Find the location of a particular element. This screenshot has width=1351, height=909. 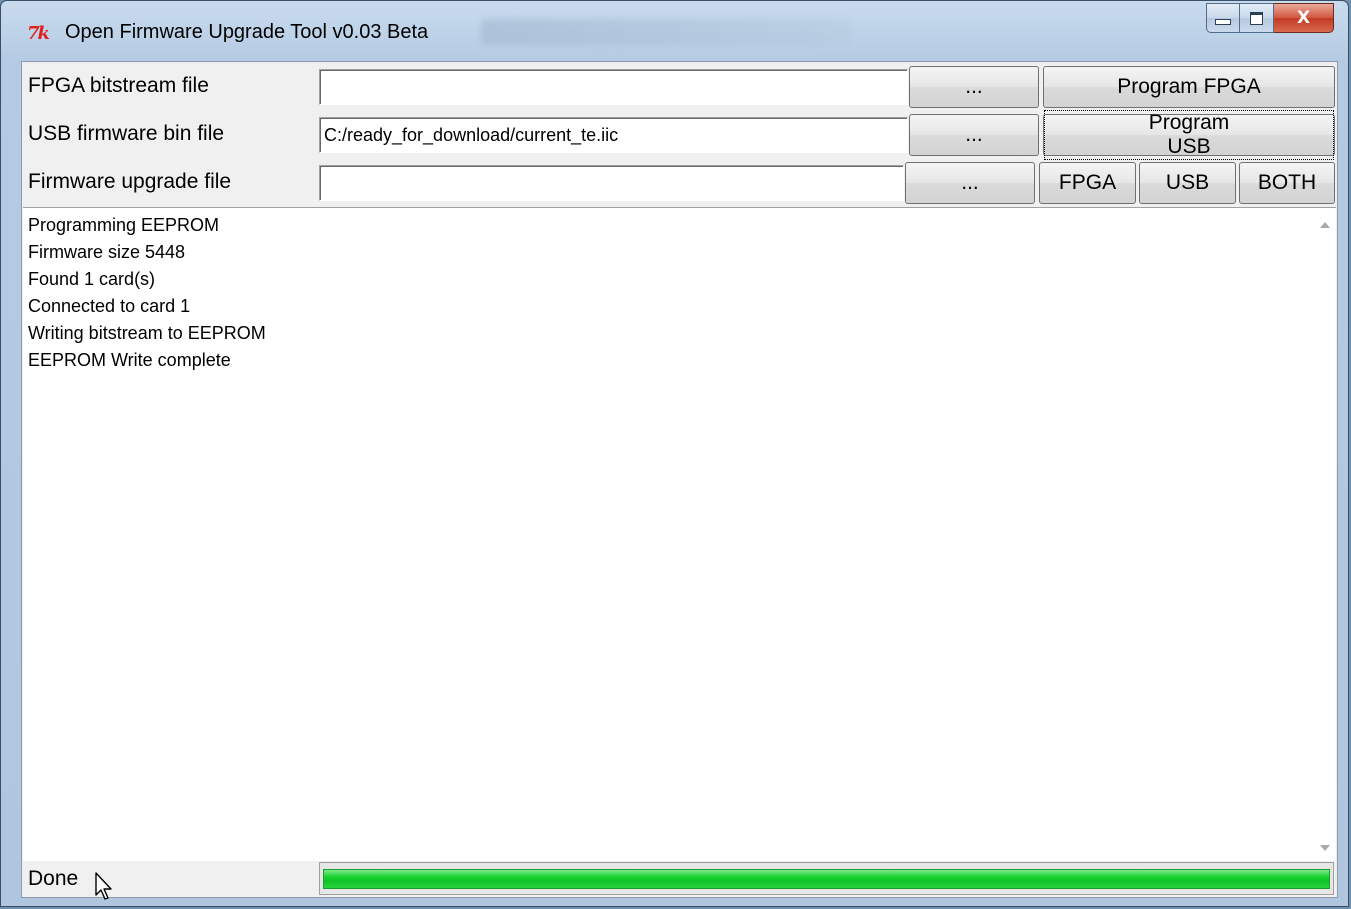

maximize-button is located at coordinates (1257, 18).